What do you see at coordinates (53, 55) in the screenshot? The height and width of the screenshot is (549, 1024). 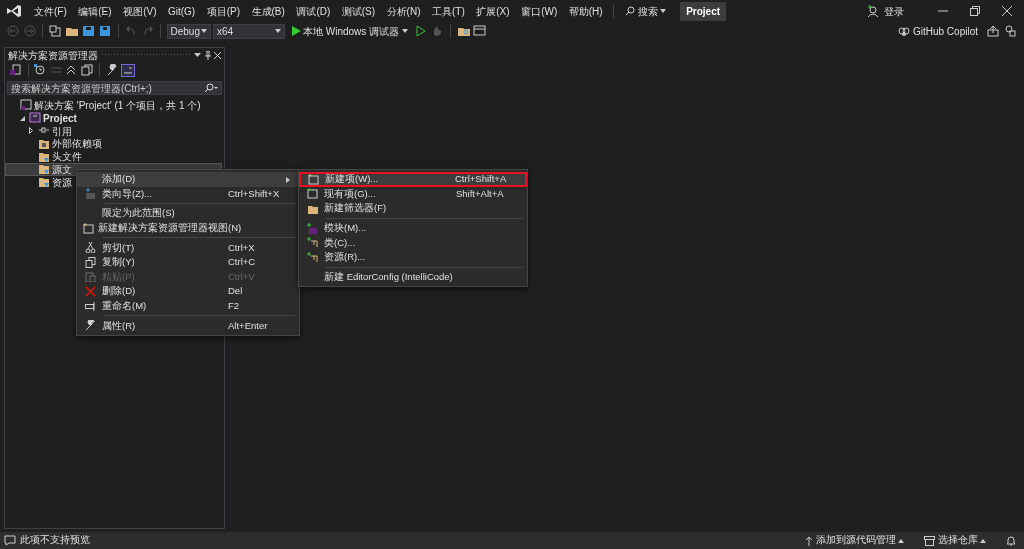 I see `panel-title: 解决方案资源管理器` at bounding box center [53, 55].